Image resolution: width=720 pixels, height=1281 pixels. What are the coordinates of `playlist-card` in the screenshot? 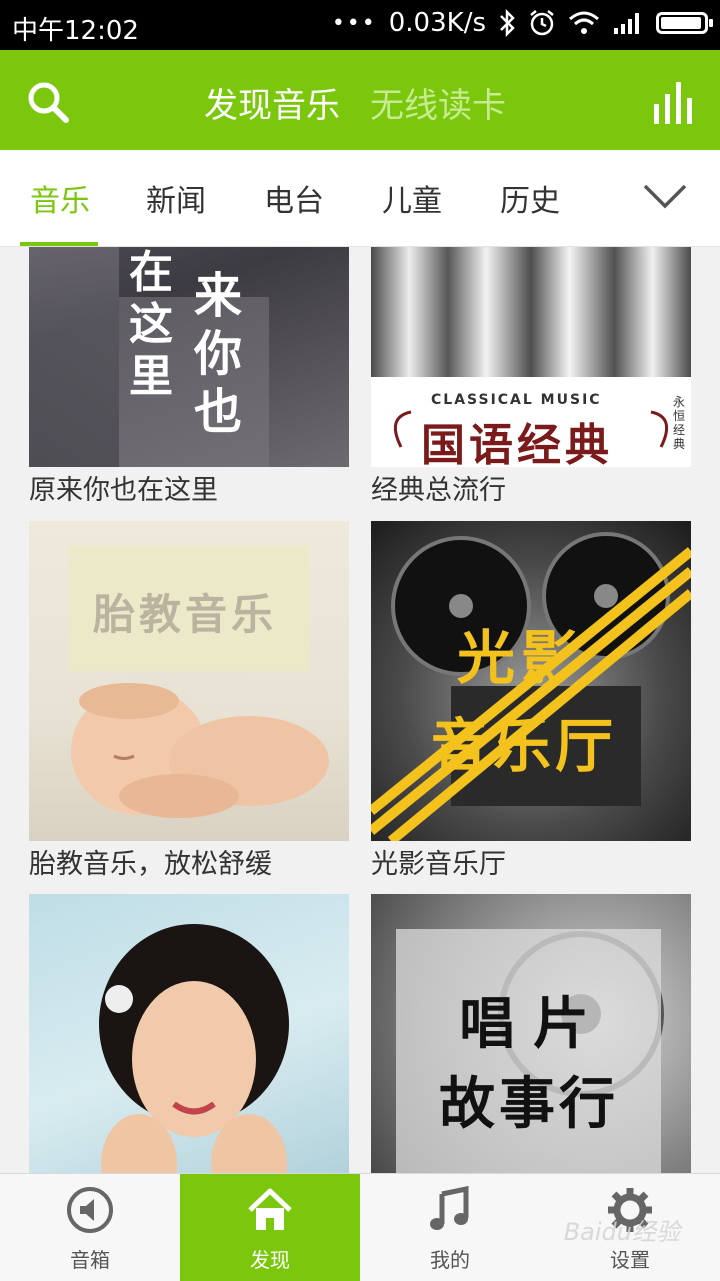 It's located at (189, 1033).